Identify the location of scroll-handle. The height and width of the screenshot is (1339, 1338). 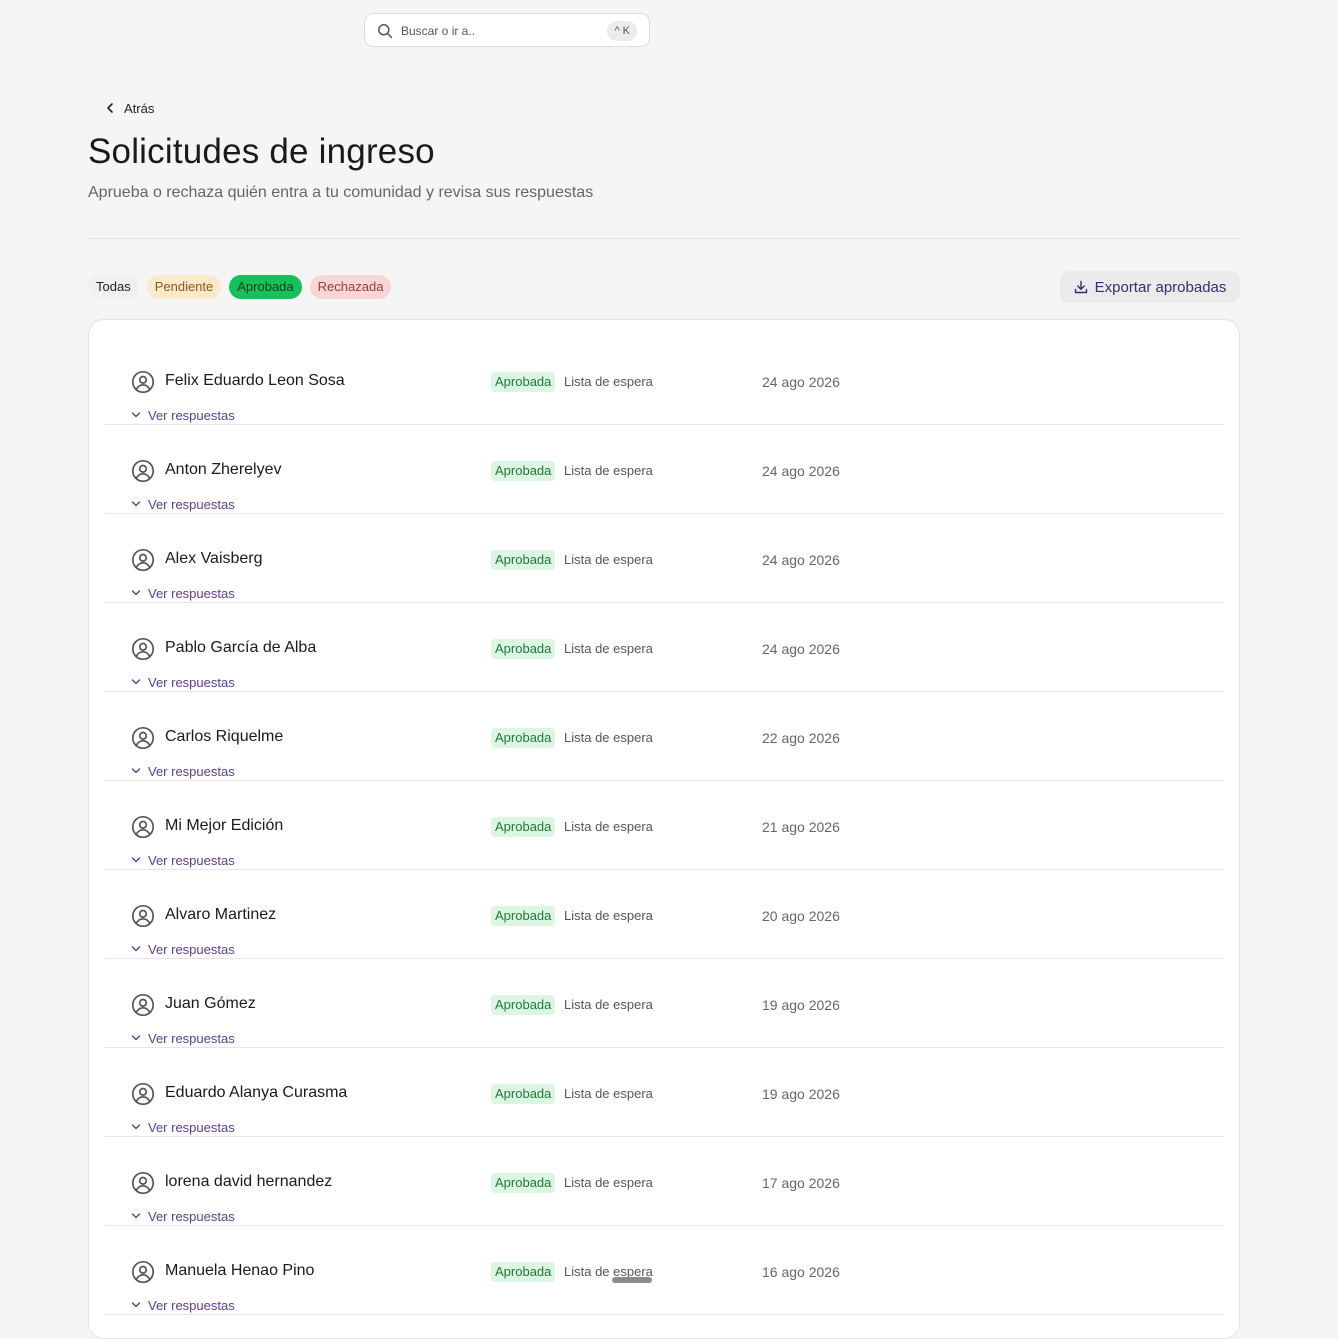
(632, 1280).